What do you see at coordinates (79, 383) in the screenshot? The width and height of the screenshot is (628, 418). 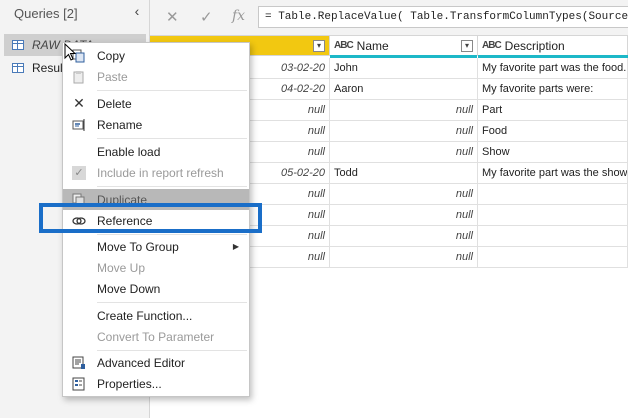 I see `properties-icon` at bounding box center [79, 383].